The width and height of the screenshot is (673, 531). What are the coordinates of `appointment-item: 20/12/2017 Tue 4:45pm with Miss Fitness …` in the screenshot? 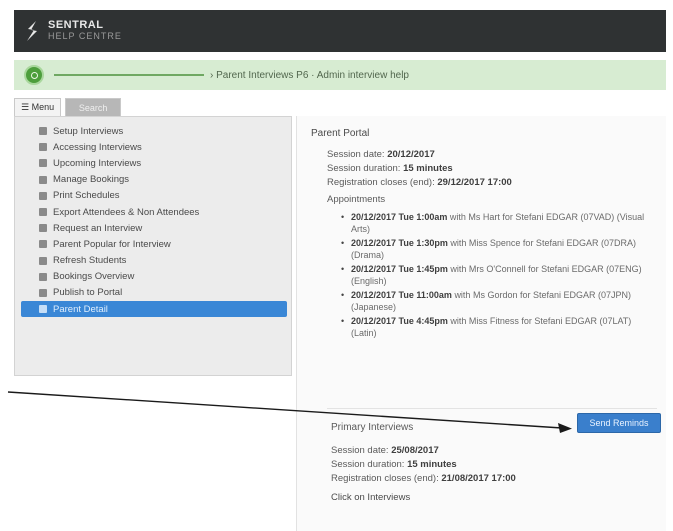 It's located at (499, 327).